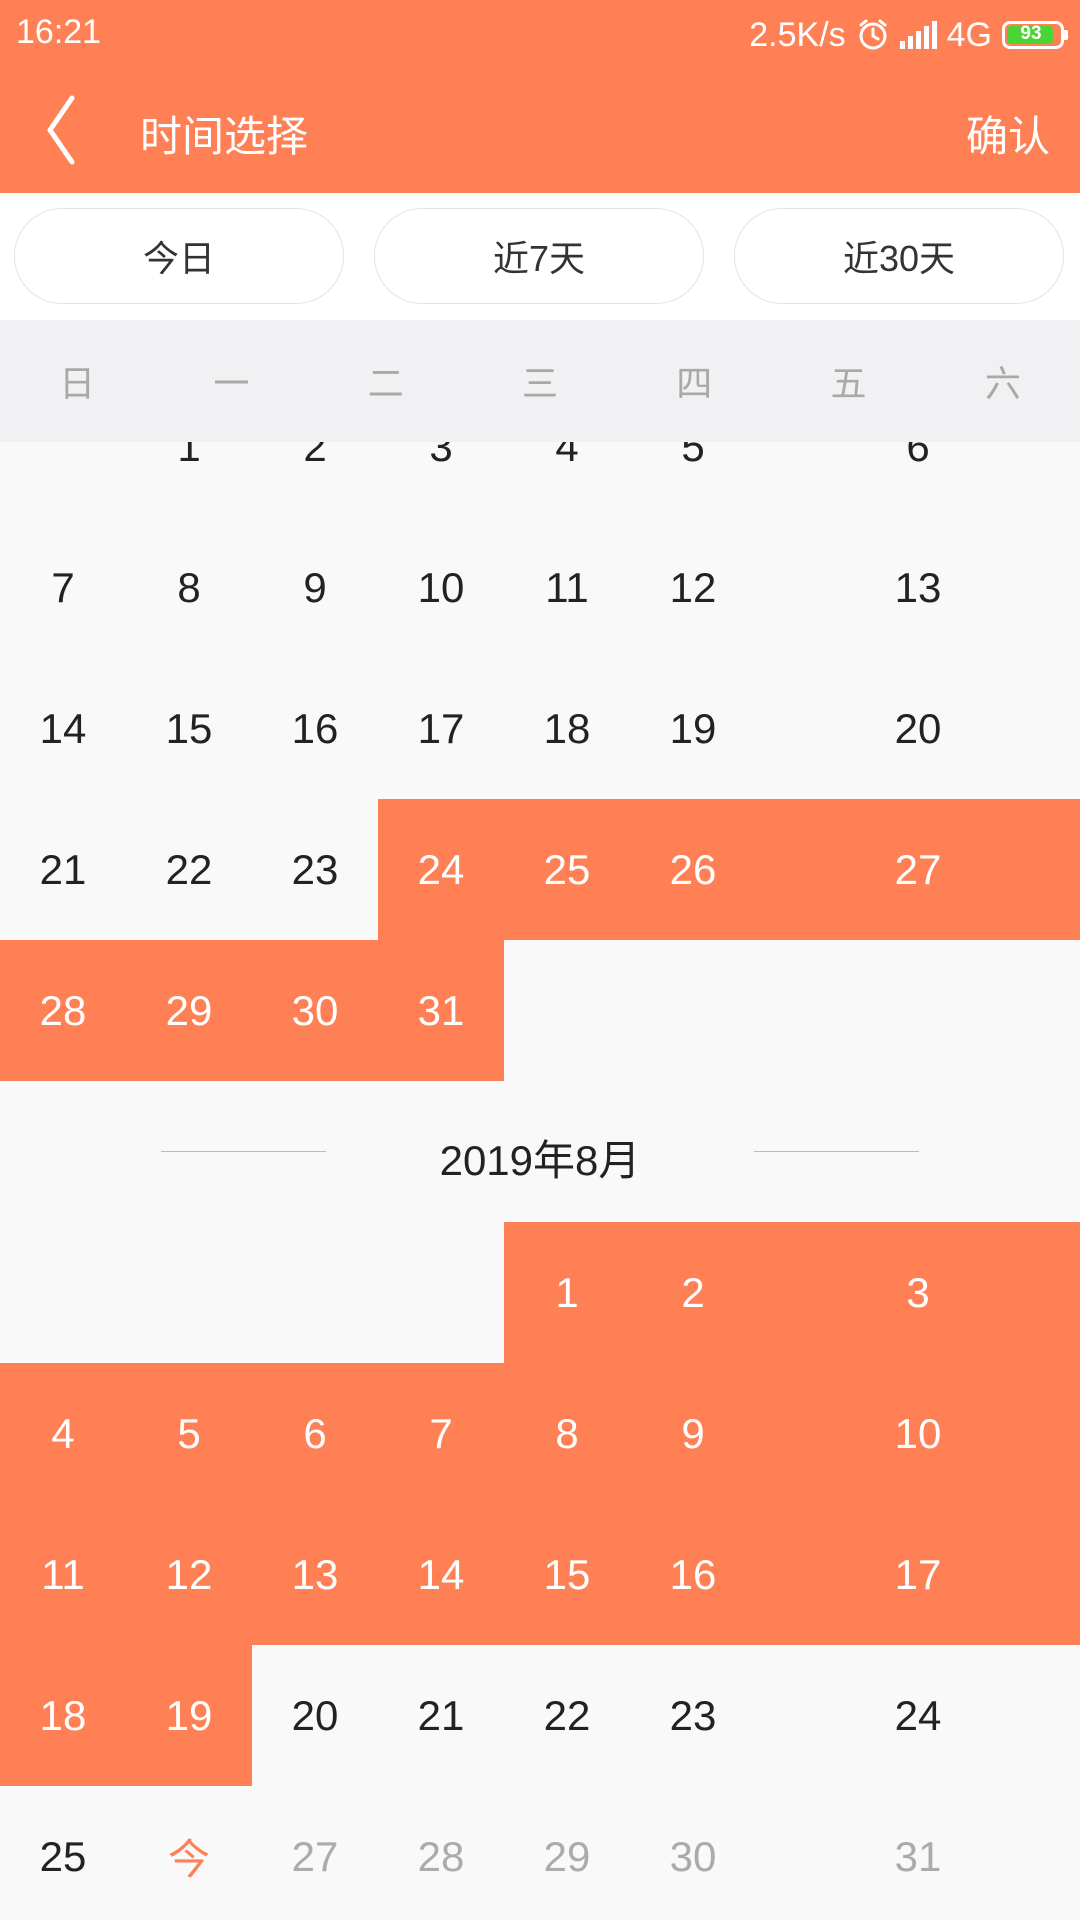 The height and width of the screenshot is (1920, 1080). Describe the element at coordinates (567, 728) in the screenshot. I see `calendar-day: 18` at that location.